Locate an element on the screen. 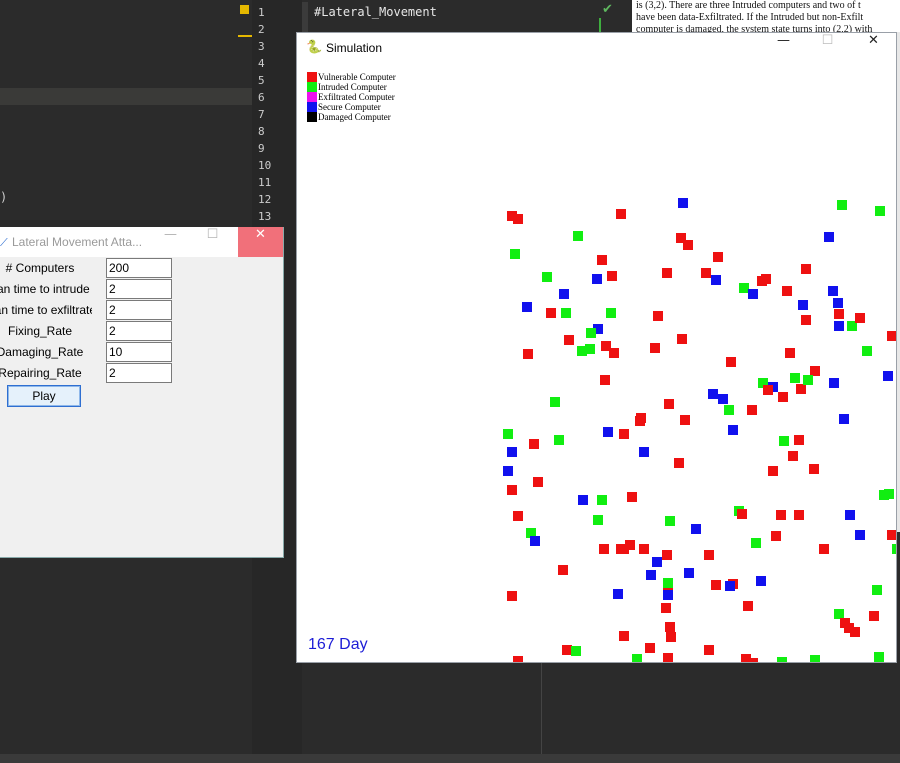 This screenshot has height=763, width=900. simulation-titlebar: 🐍 Simulation — ☐ ✕ is located at coordinates (596, 48).